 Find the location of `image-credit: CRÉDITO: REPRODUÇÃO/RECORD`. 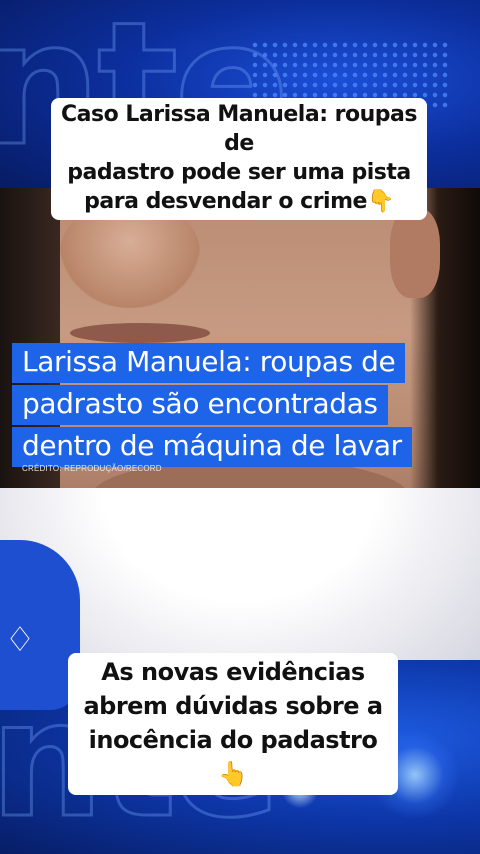

image-credit: CRÉDITO: REPRODUÇÃO/RECORD is located at coordinates (92, 468).